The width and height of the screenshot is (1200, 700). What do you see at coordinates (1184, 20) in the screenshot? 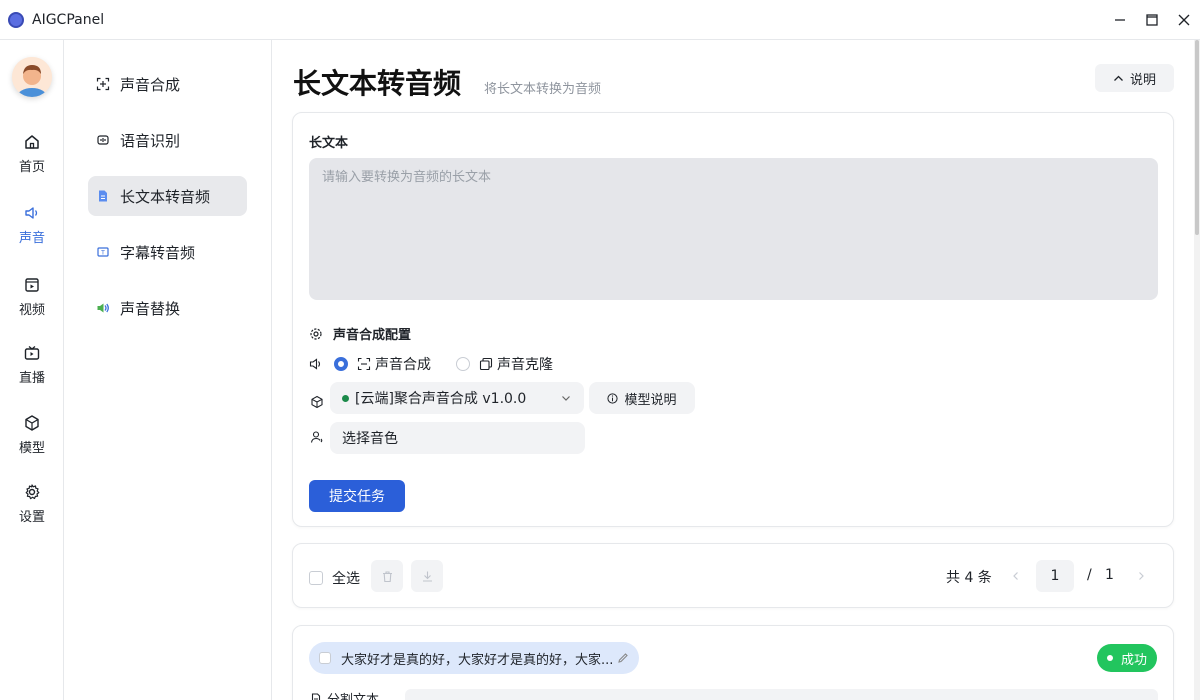
I see `close-button` at bounding box center [1184, 20].